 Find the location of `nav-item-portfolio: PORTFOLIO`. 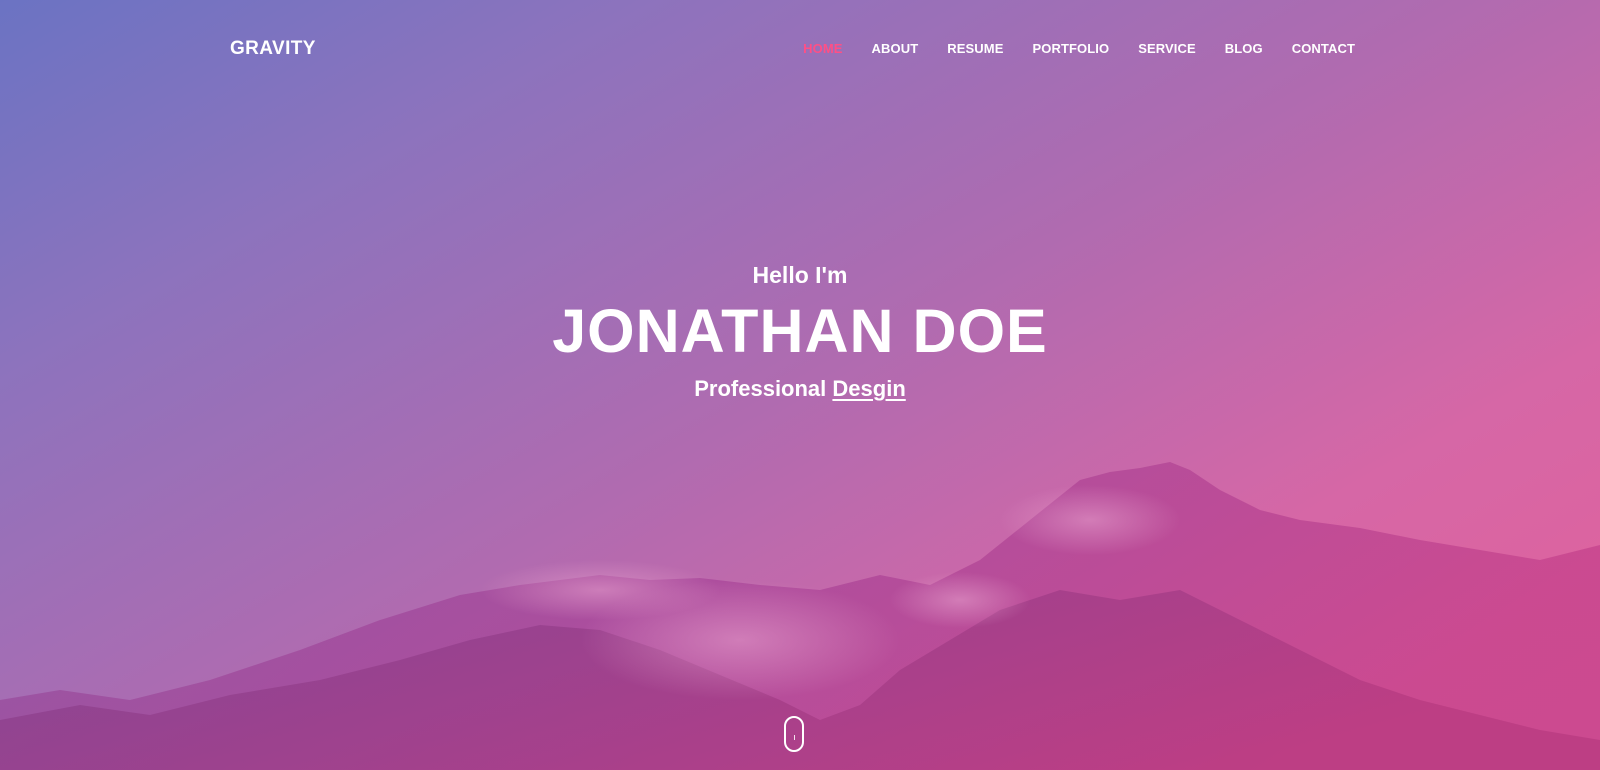

nav-item-portfolio: PORTFOLIO is located at coordinates (1056, 48).